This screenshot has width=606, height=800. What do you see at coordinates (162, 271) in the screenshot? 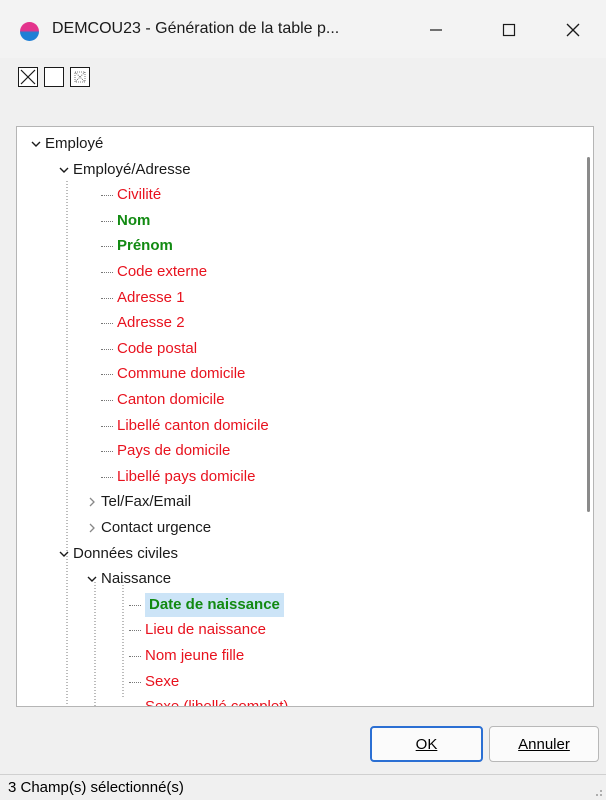
I see `tree-item-label: Code externe` at bounding box center [162, 271].